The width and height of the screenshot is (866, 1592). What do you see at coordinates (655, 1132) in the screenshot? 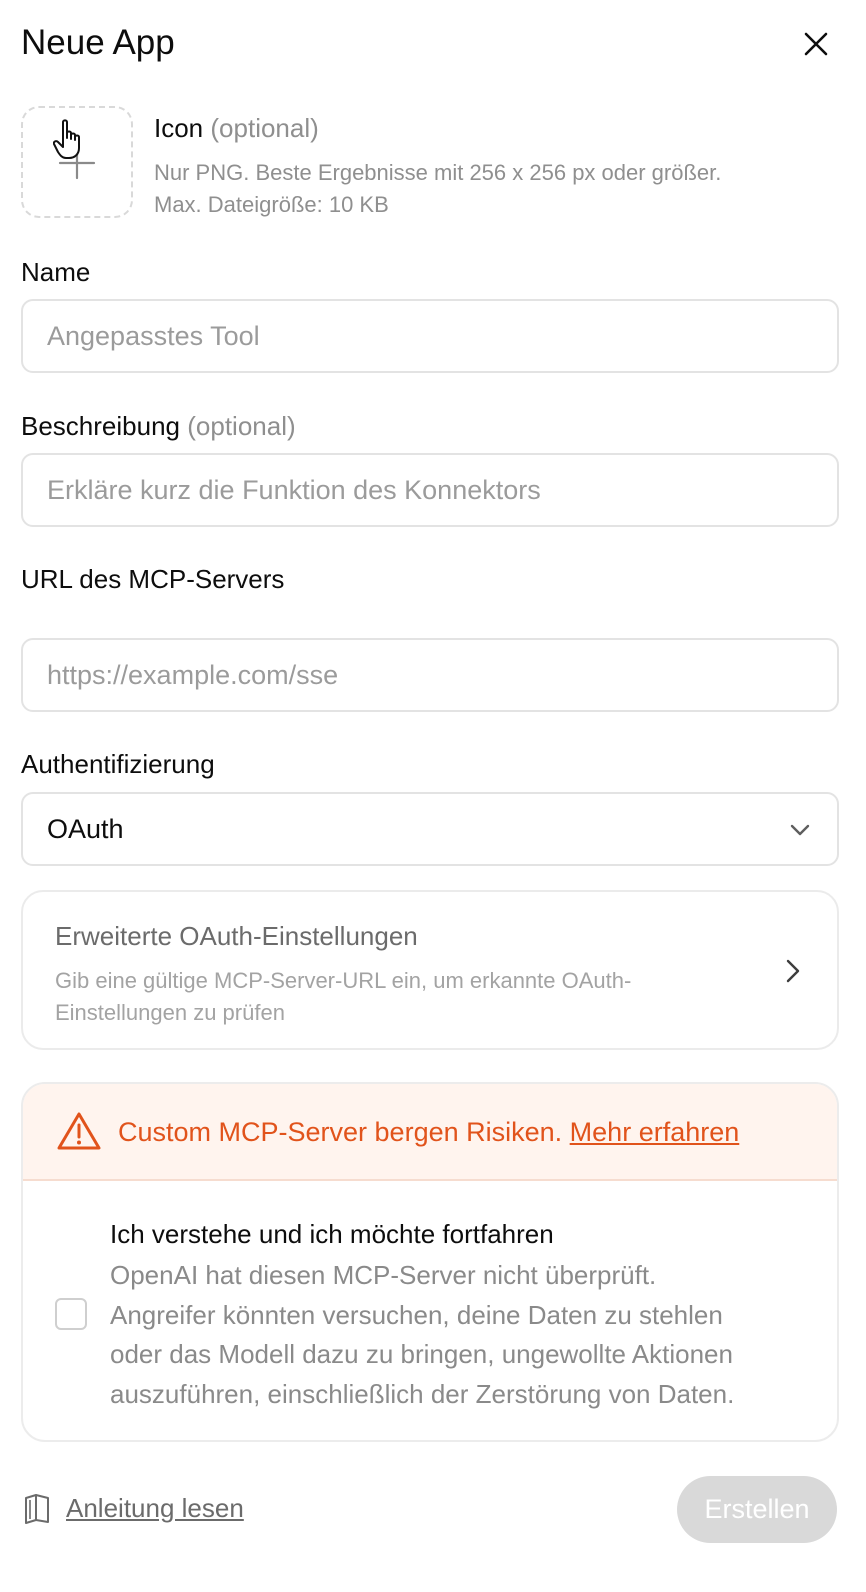
I see `learn-more-link: Mehr erfahren` at bounding box center [655, 1132].